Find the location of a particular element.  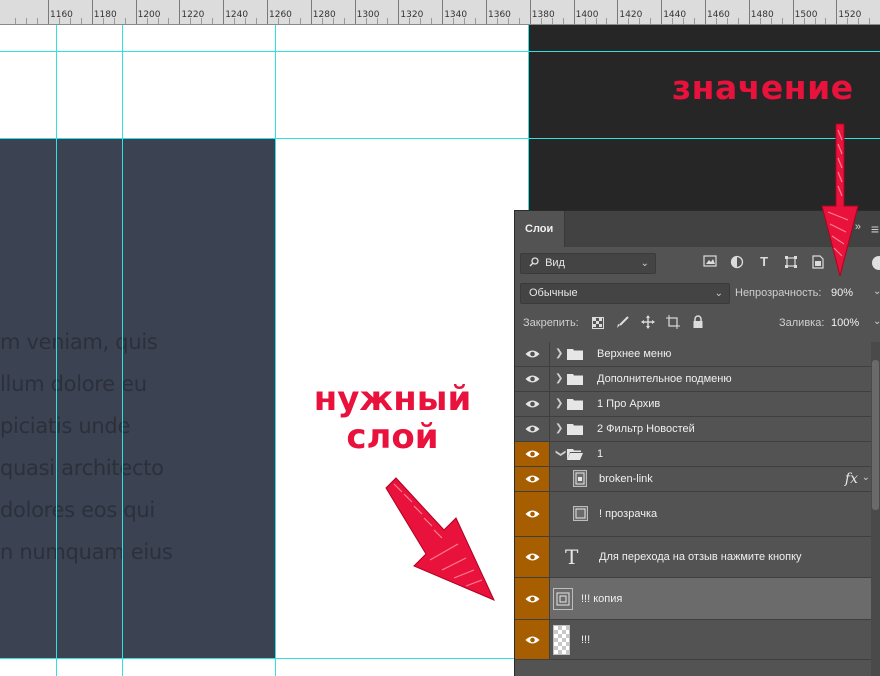

layers-scrollbar is located at coordinates (875, 509).